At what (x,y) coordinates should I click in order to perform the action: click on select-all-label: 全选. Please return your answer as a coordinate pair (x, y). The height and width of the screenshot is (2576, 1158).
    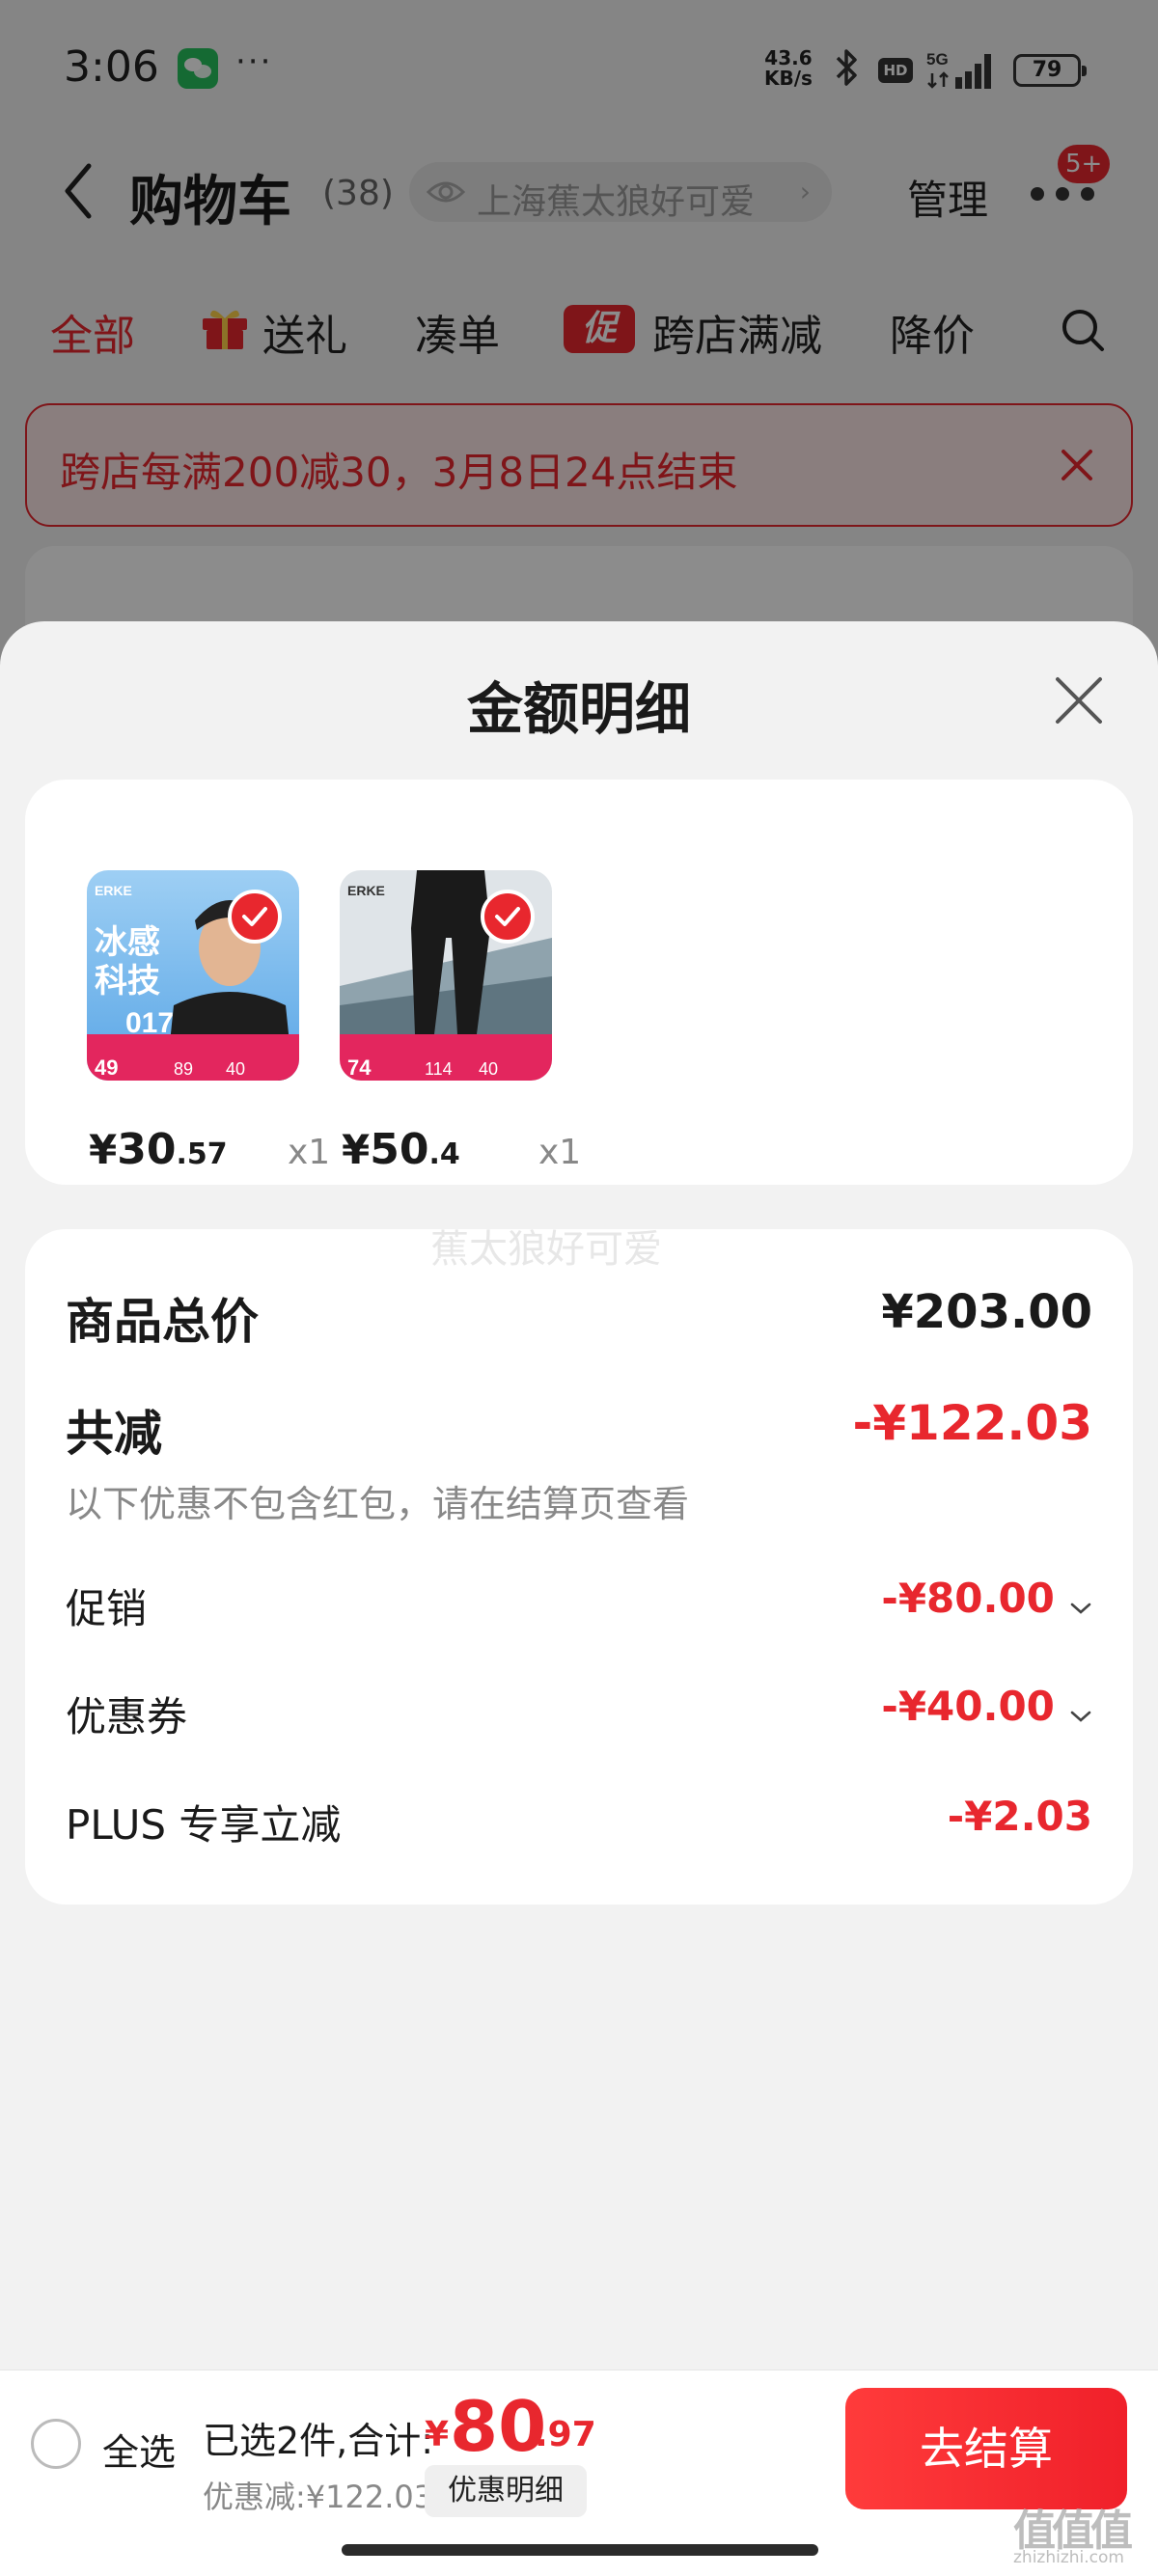
    Looking at the image, I should click on (139, 2450).